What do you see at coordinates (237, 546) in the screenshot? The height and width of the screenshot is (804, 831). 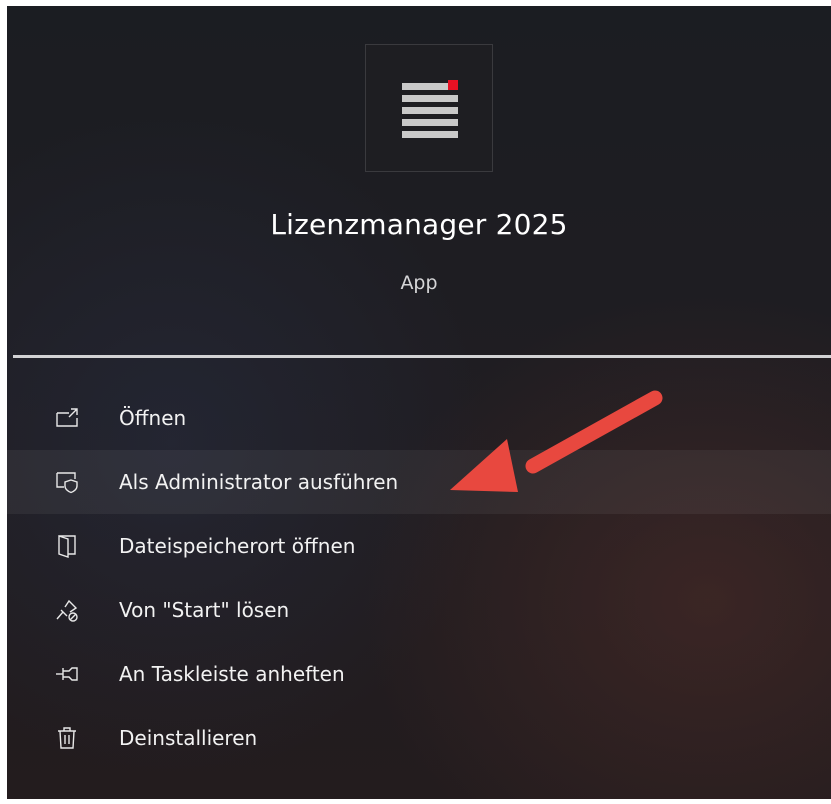 I see `menu-item-label: Dateispeicherort öffnen` at bounding box center [237, 546].